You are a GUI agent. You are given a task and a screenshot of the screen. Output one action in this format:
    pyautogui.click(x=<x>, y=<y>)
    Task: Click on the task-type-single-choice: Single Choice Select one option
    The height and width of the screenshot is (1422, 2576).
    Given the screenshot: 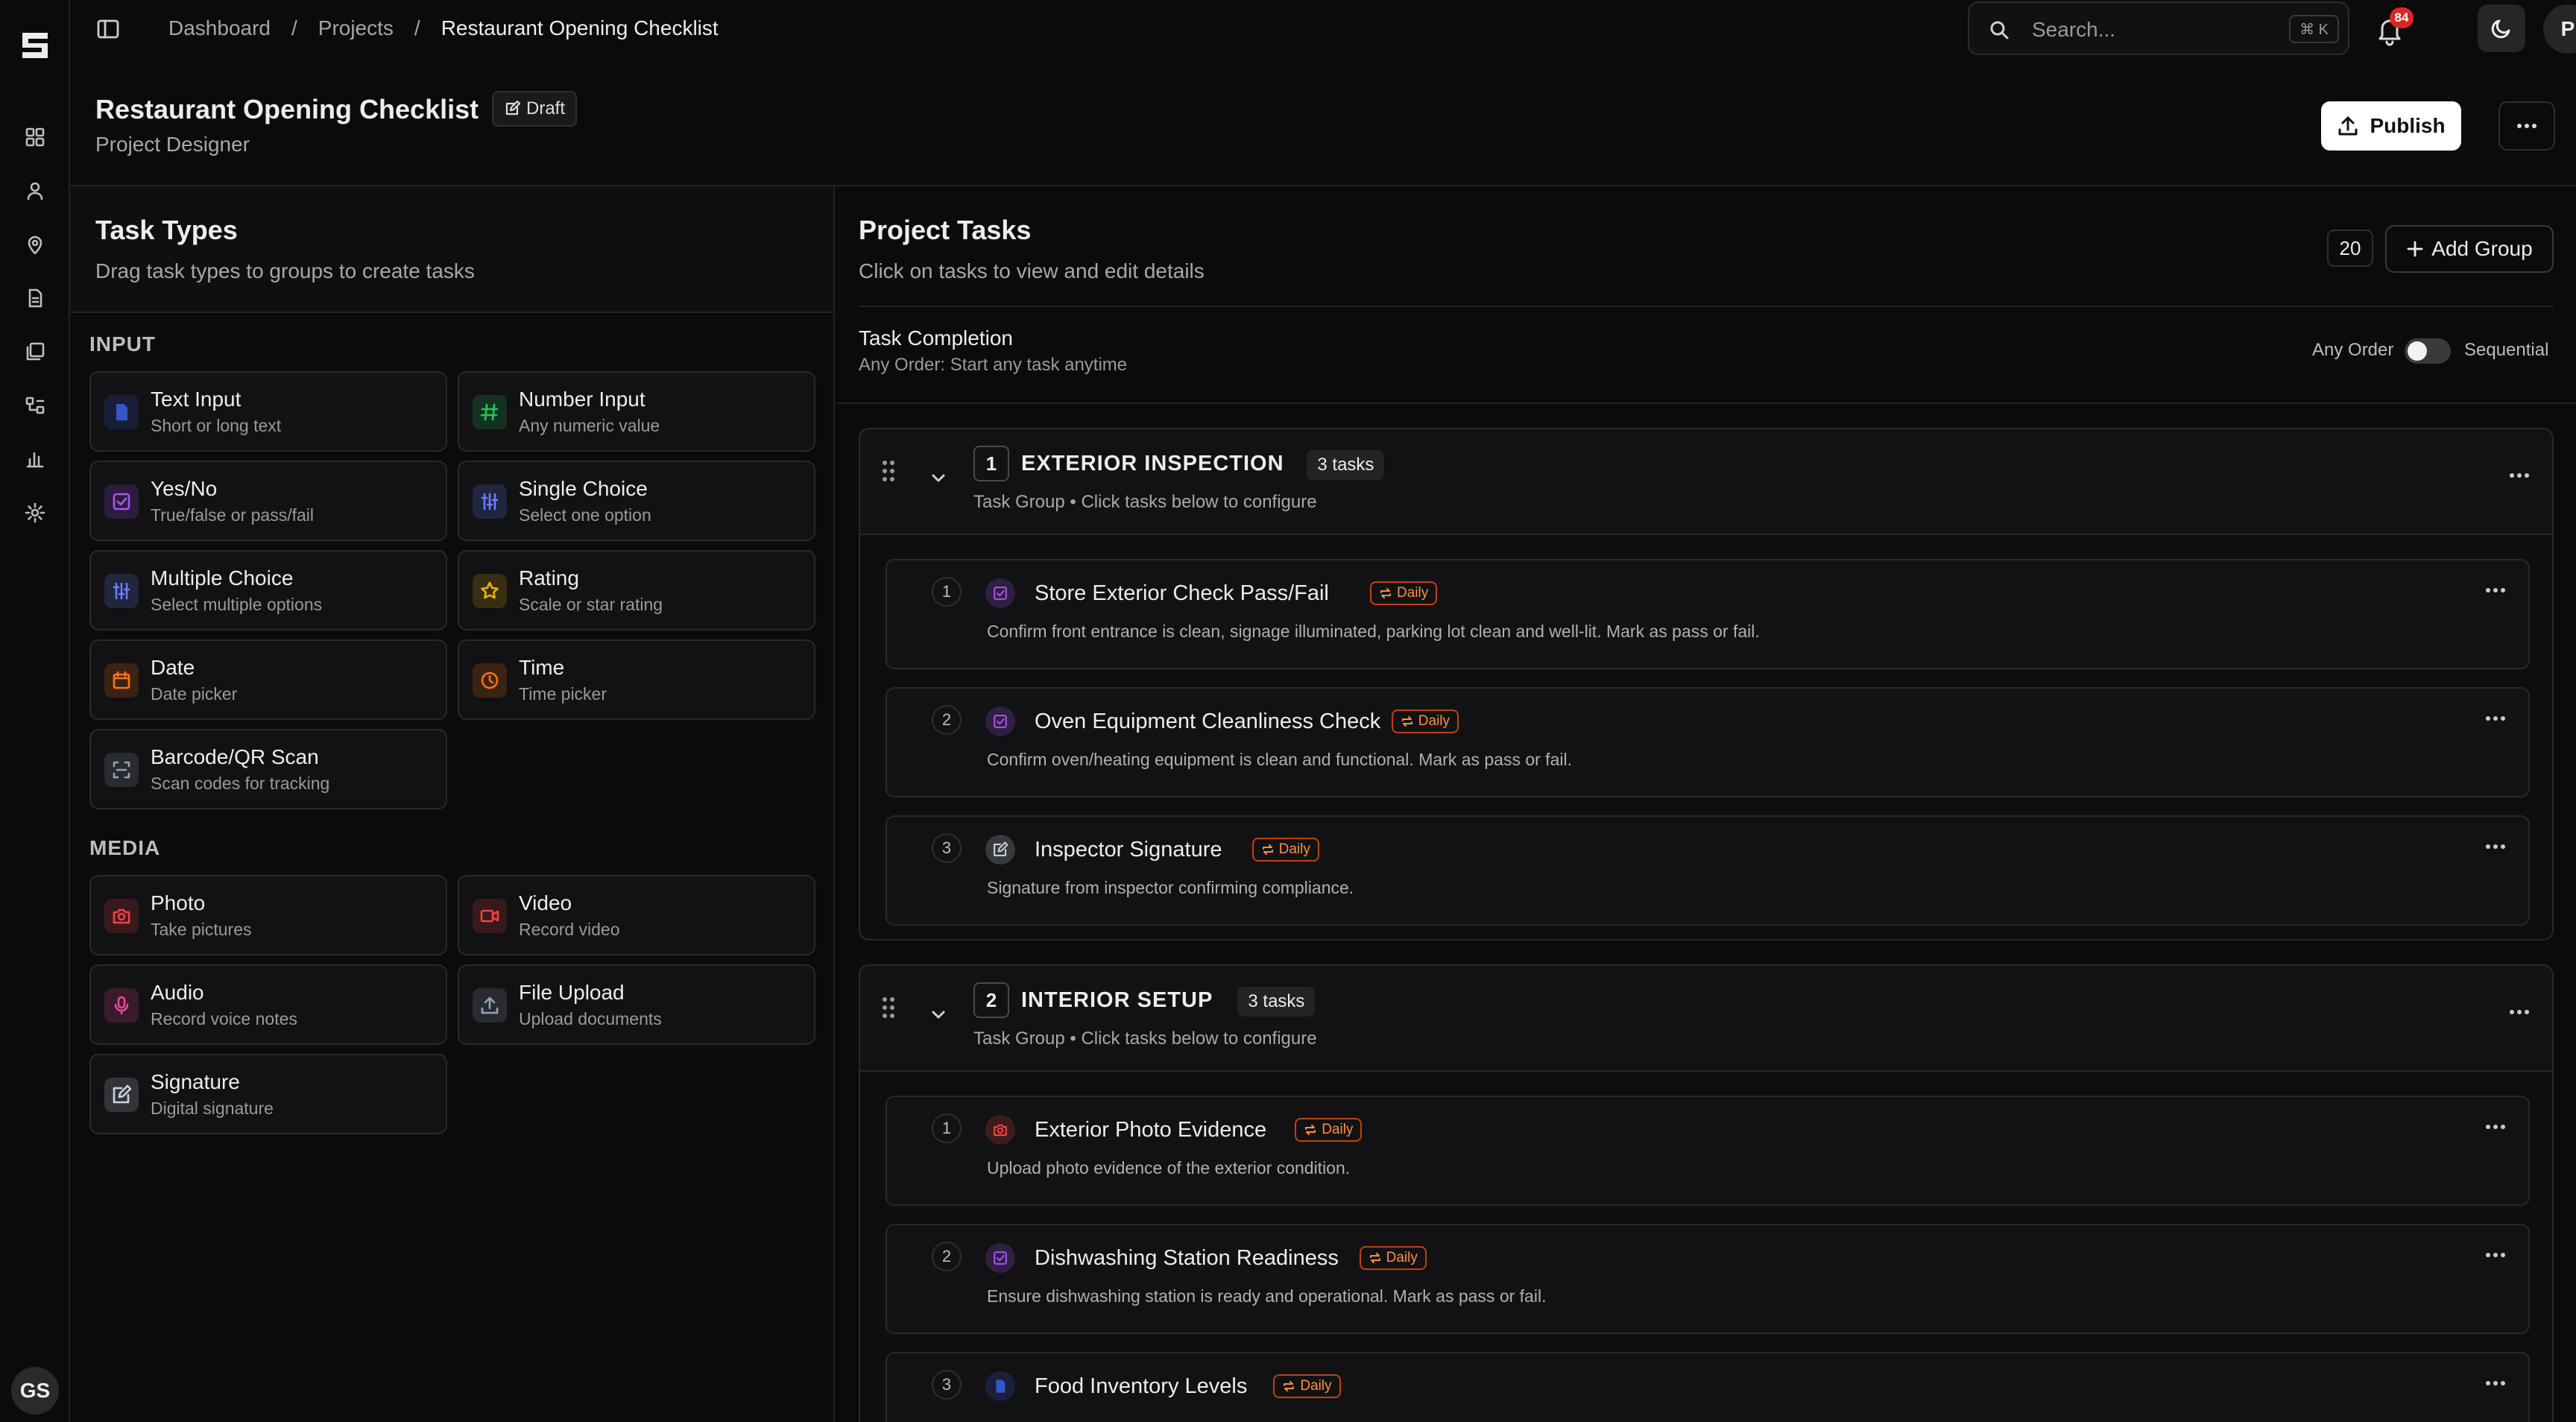 What is the action you would take?
    pyautogui.click(x=636, y=501)
    